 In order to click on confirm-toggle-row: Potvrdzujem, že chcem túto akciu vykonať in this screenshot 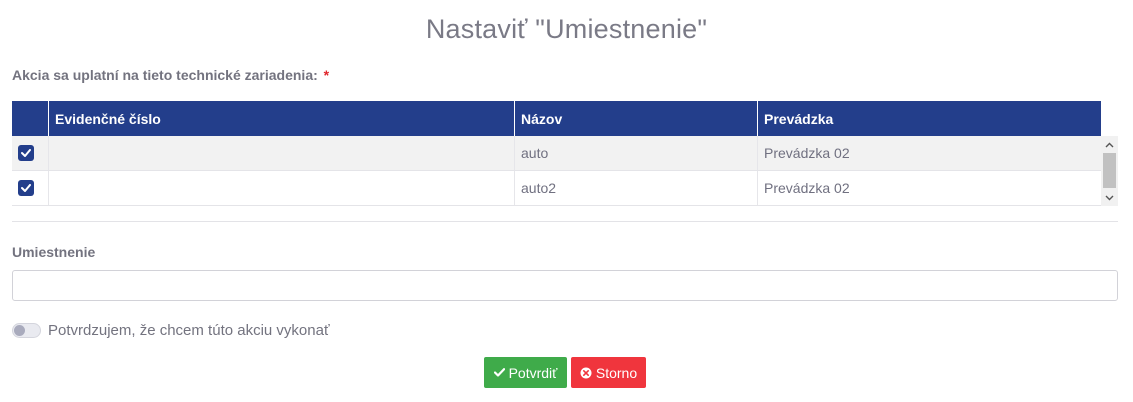, I will do `click(171, 330)`.